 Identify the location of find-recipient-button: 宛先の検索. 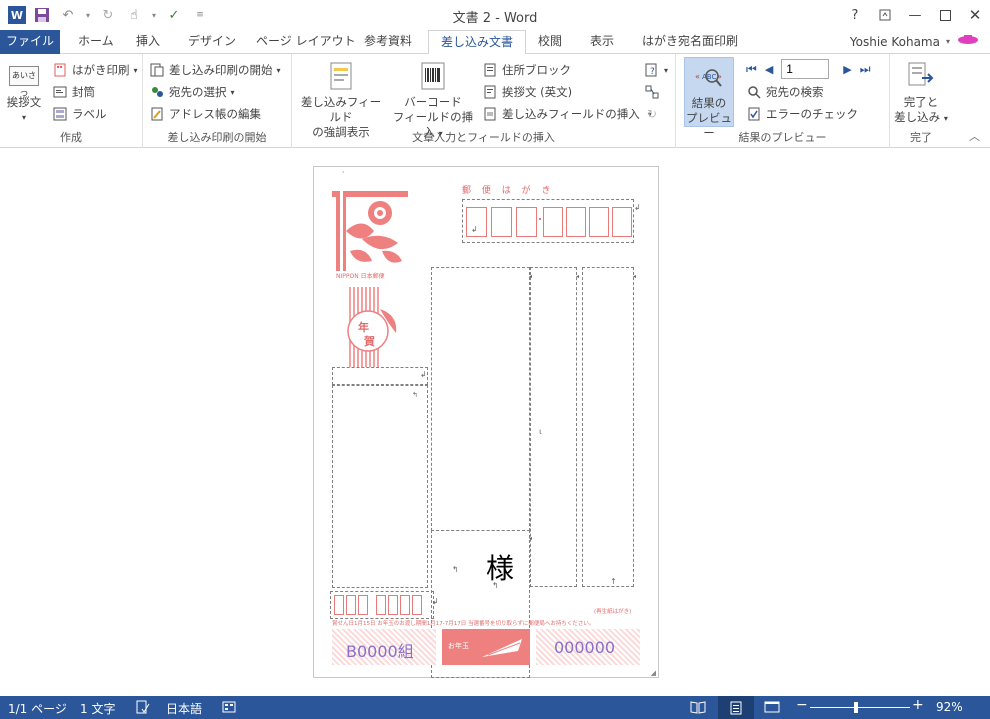
(785, 92).